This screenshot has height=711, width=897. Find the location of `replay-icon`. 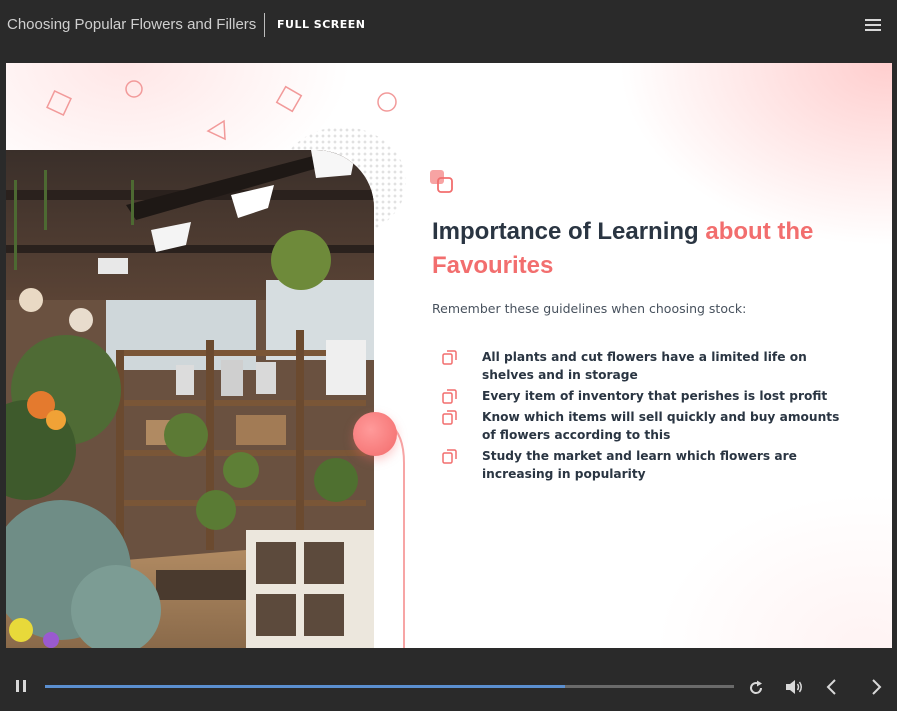

replay-icon is located at coordinates (756, 688).